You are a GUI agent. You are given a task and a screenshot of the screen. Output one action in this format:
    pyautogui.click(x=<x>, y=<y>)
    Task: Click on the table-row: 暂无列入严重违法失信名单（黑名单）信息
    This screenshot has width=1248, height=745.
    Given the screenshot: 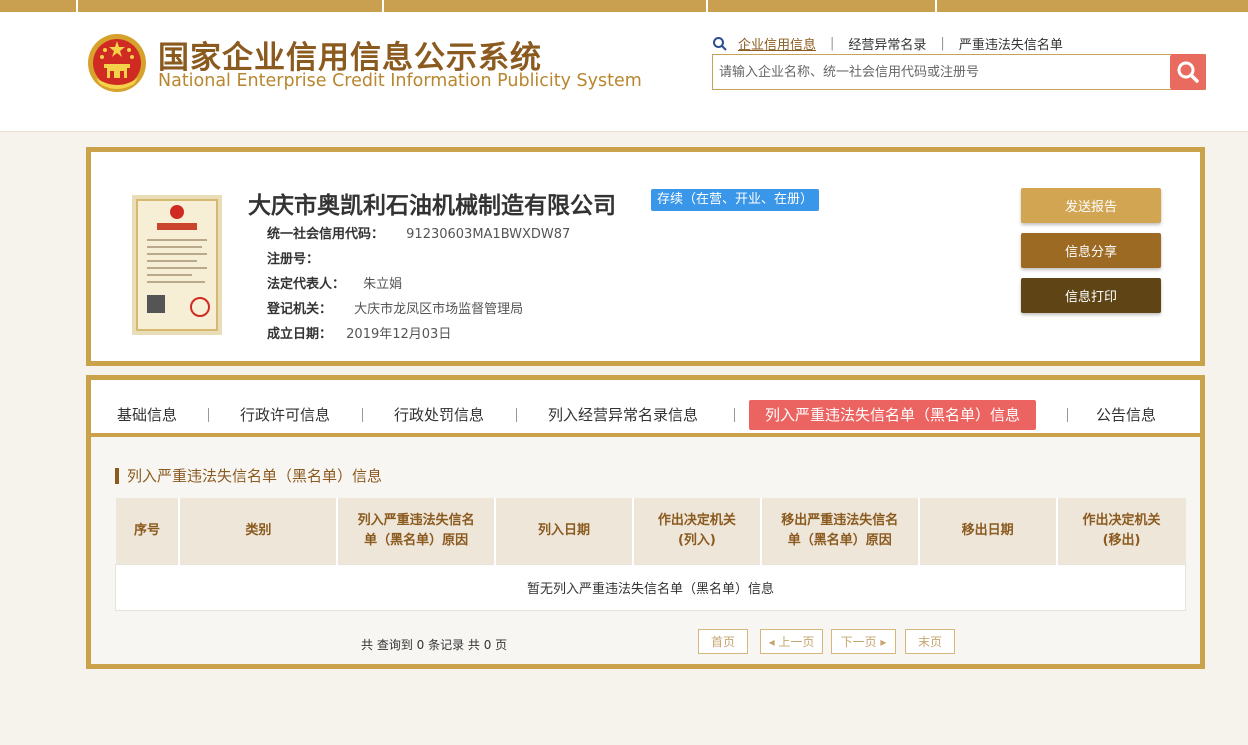 What is the action you would take?
    pyautogui.click(x=650, y=587)
    